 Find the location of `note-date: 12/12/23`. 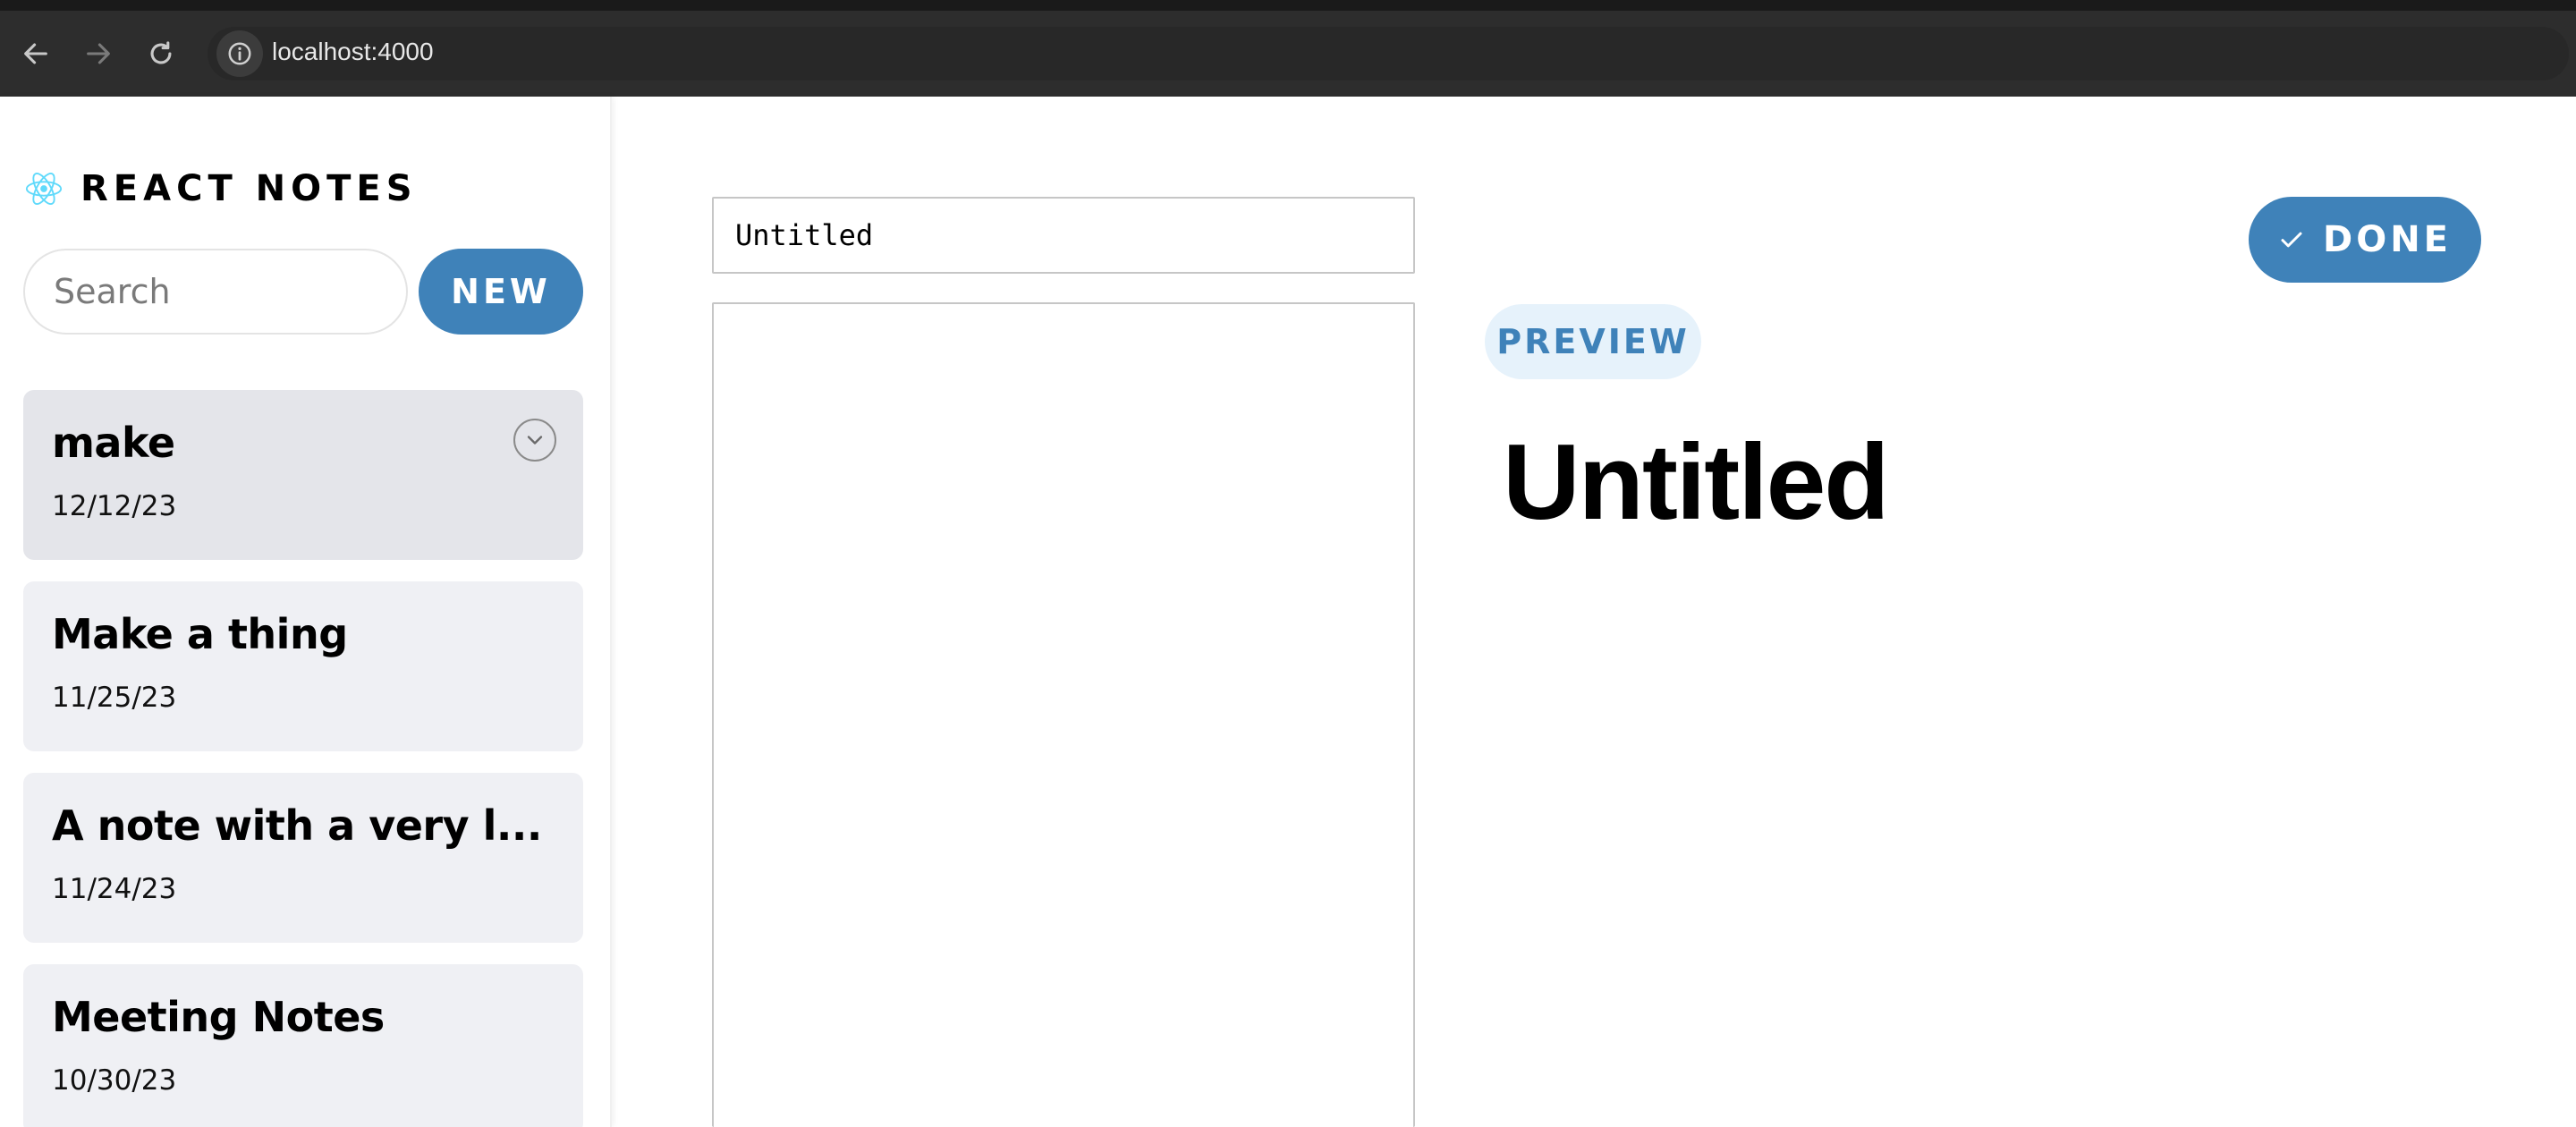

note-date: 12/12/23 is located at coordinates (114, 506).